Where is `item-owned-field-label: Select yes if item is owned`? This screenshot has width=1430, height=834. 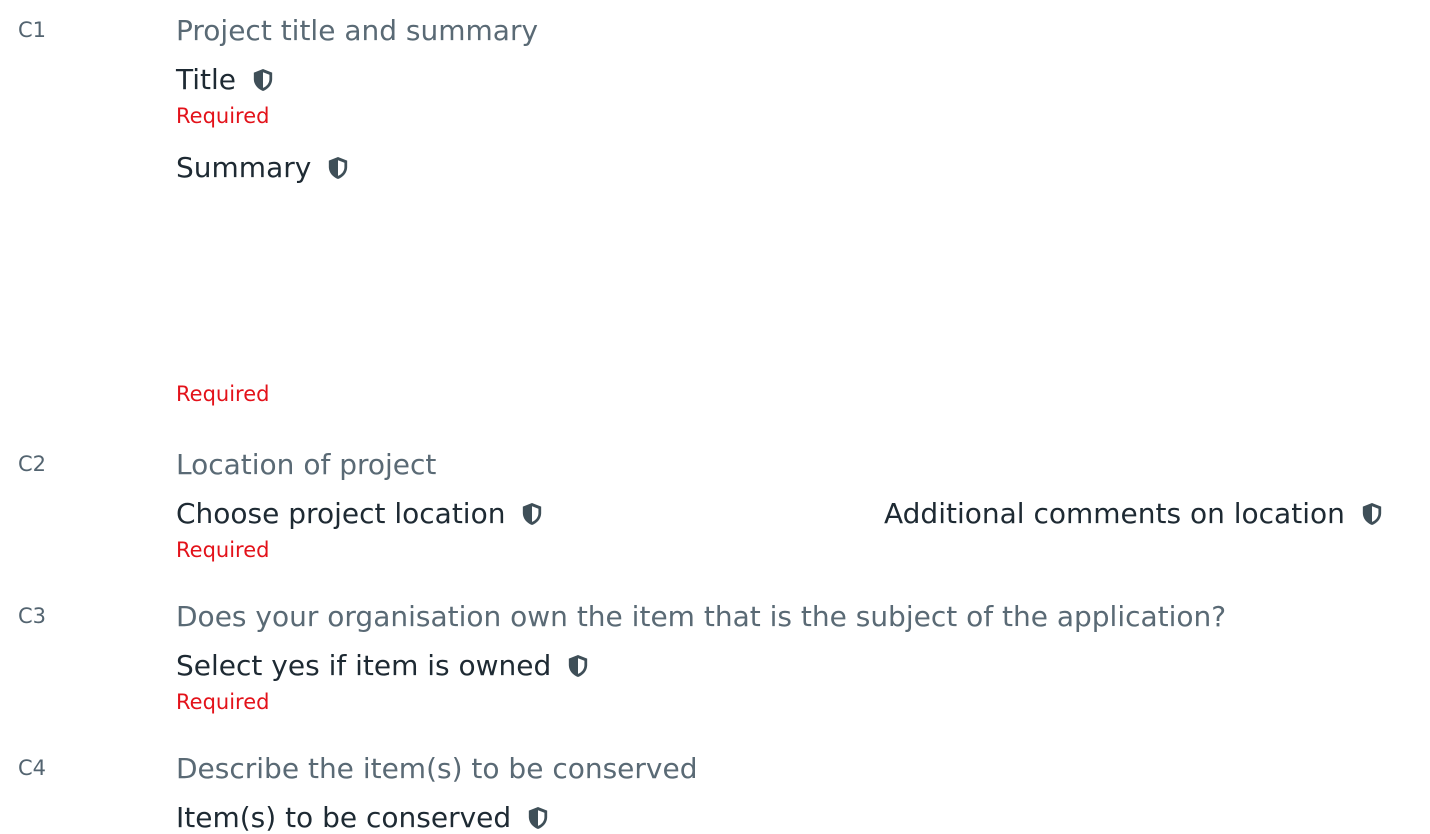
item-owned-field-label: Select yes if item is owned is located at coordinates (382, 666).